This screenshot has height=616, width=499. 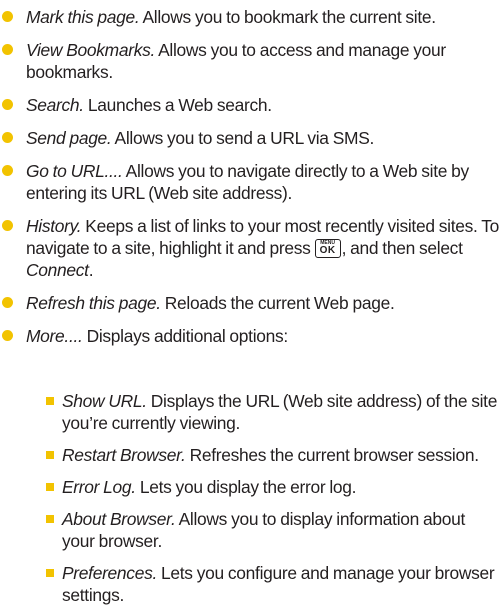 I want to click on sub-item-description: Lets you display the error log., so click(x=246, y=487).